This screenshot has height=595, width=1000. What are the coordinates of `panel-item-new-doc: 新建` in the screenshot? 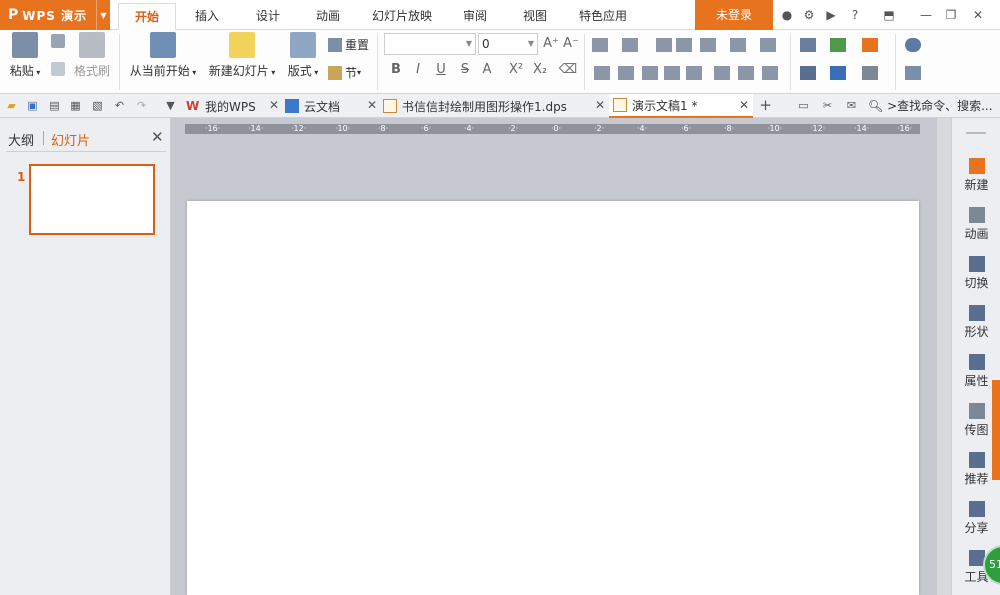 It's located at (976, 175).